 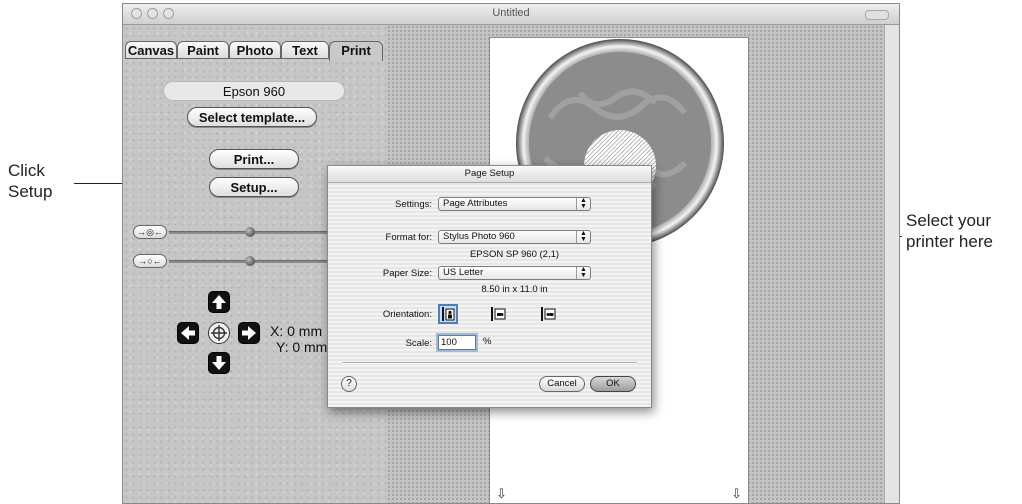 I want to click on window-titlebar: Untitled, so click(x=511, y=14).